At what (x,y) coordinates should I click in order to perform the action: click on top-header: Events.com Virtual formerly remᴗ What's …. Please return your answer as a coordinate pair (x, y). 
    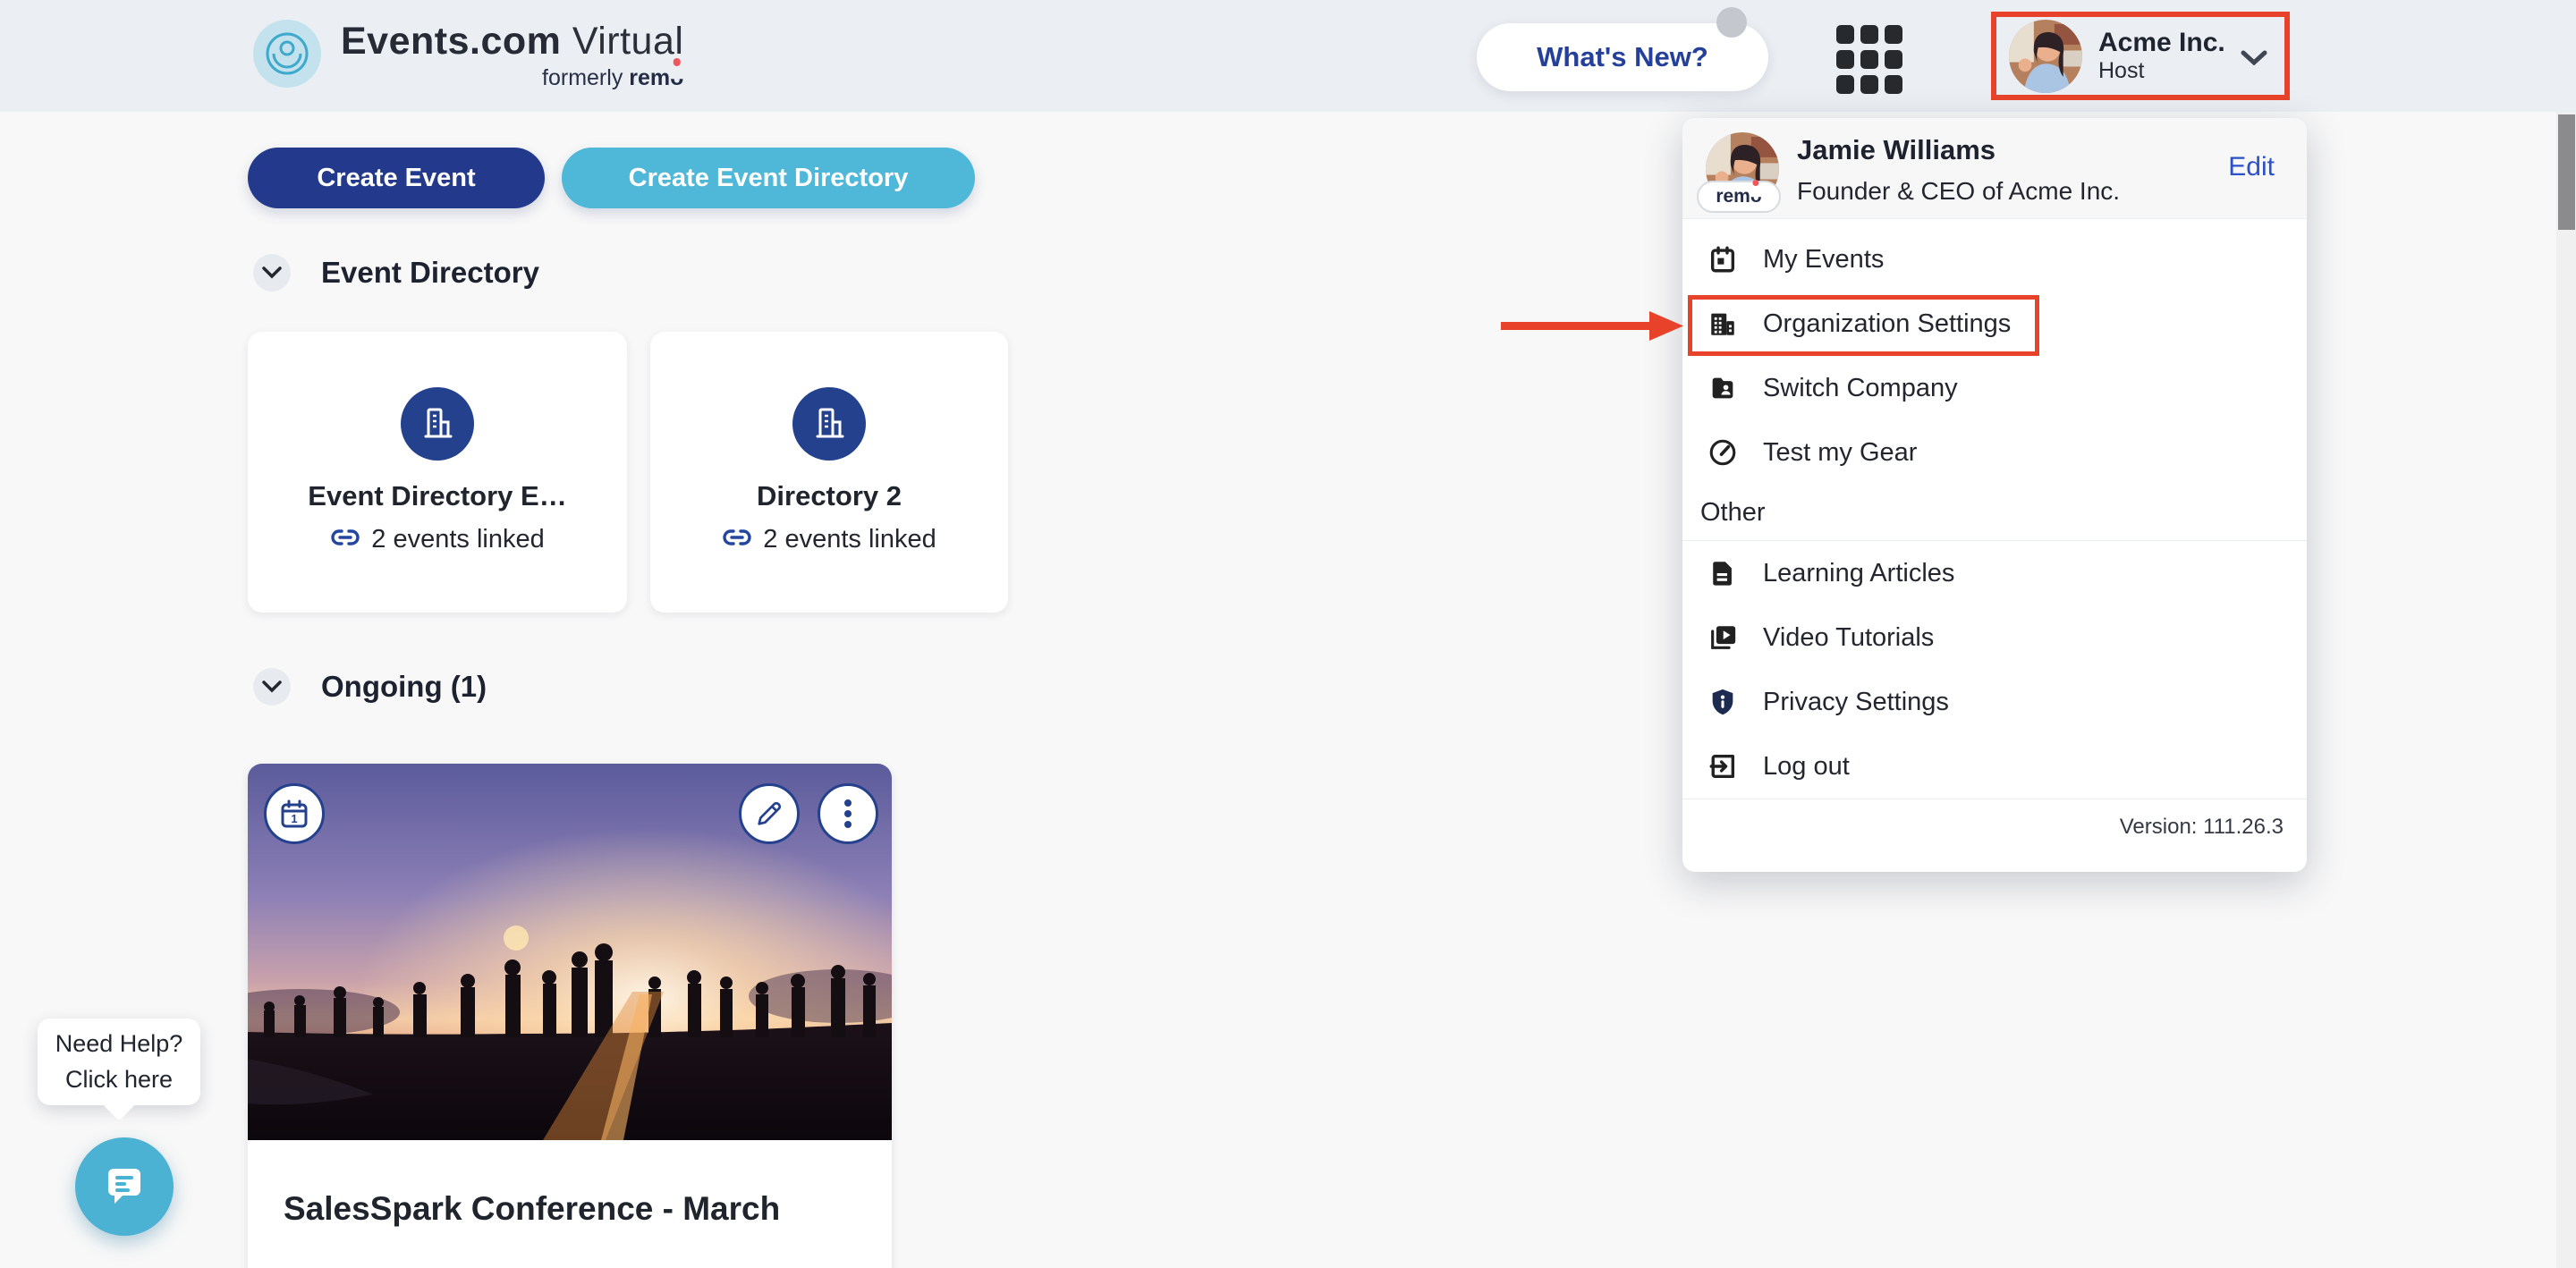
    Looking at the image, I should click on (1288, 56).